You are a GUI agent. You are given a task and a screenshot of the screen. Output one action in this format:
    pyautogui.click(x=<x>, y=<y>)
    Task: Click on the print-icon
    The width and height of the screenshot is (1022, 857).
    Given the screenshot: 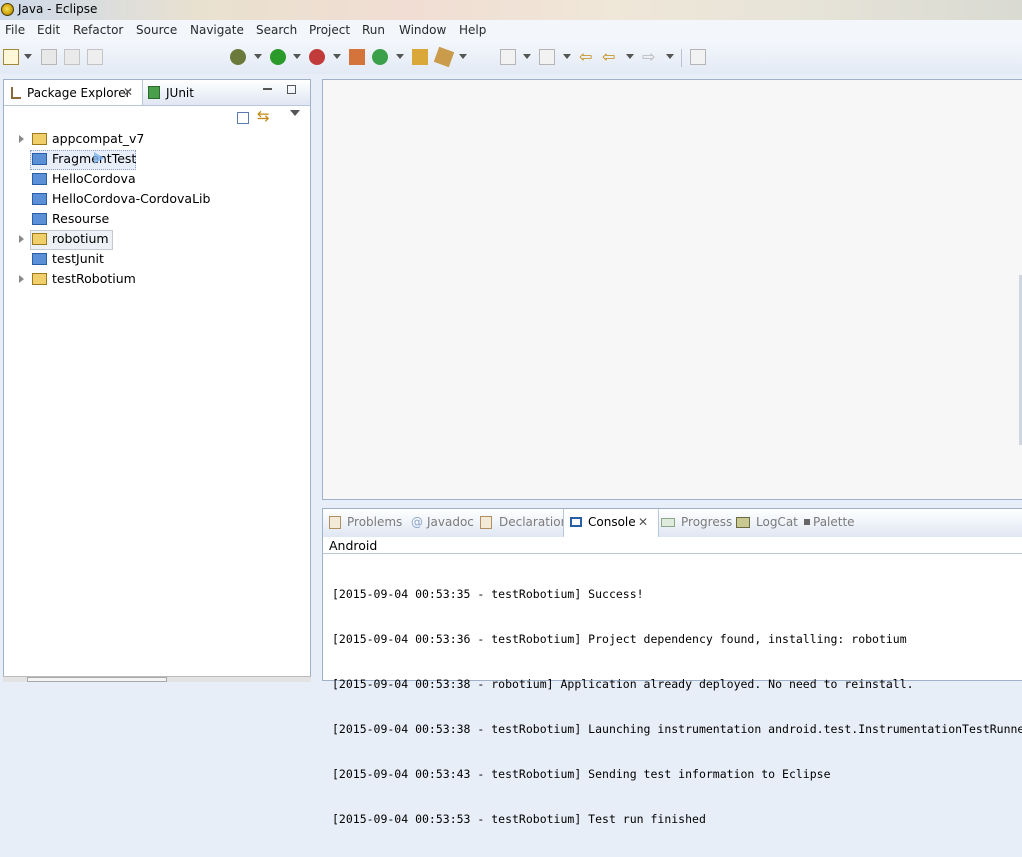 What is the action you would take?
    pyautogui.click(x=95, y=57)
    